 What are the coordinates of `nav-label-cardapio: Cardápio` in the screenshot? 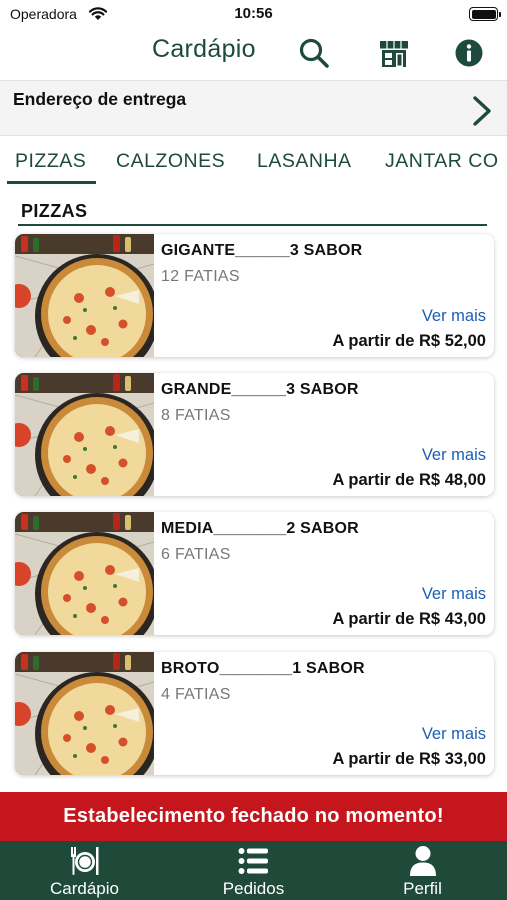 It's located at (84, 888).